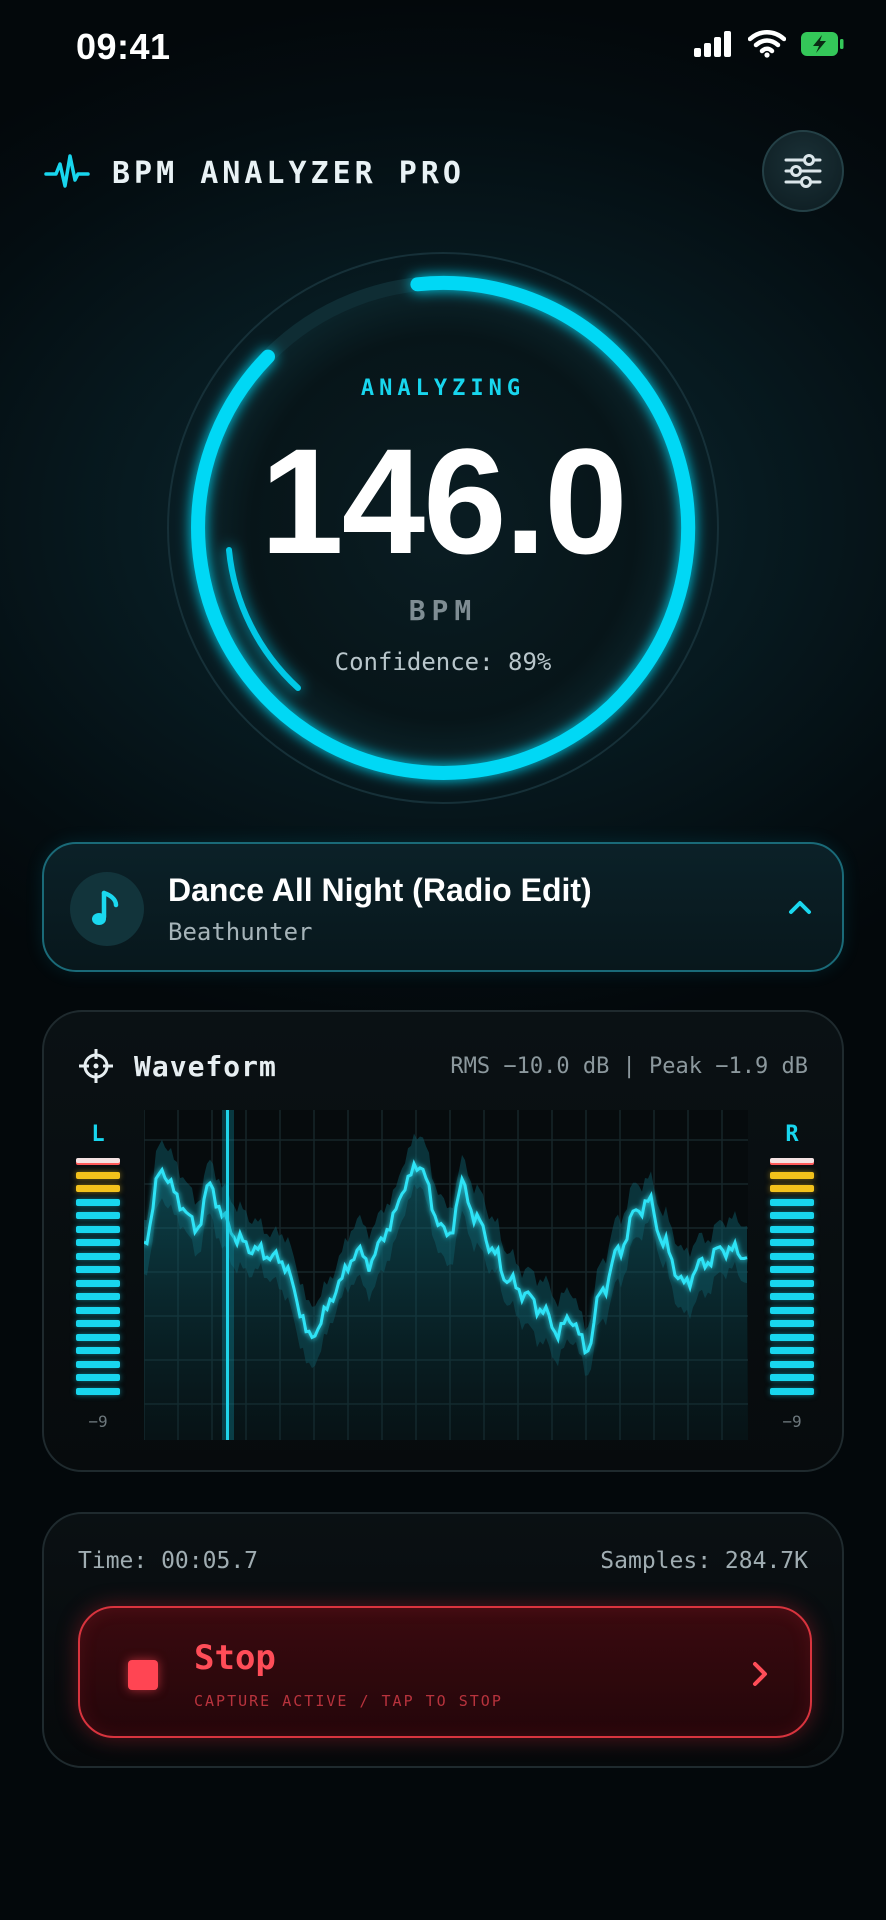 The height and width of the screenshot is (1920, 886). I want to click on wifi-icon, so click(767, 44).